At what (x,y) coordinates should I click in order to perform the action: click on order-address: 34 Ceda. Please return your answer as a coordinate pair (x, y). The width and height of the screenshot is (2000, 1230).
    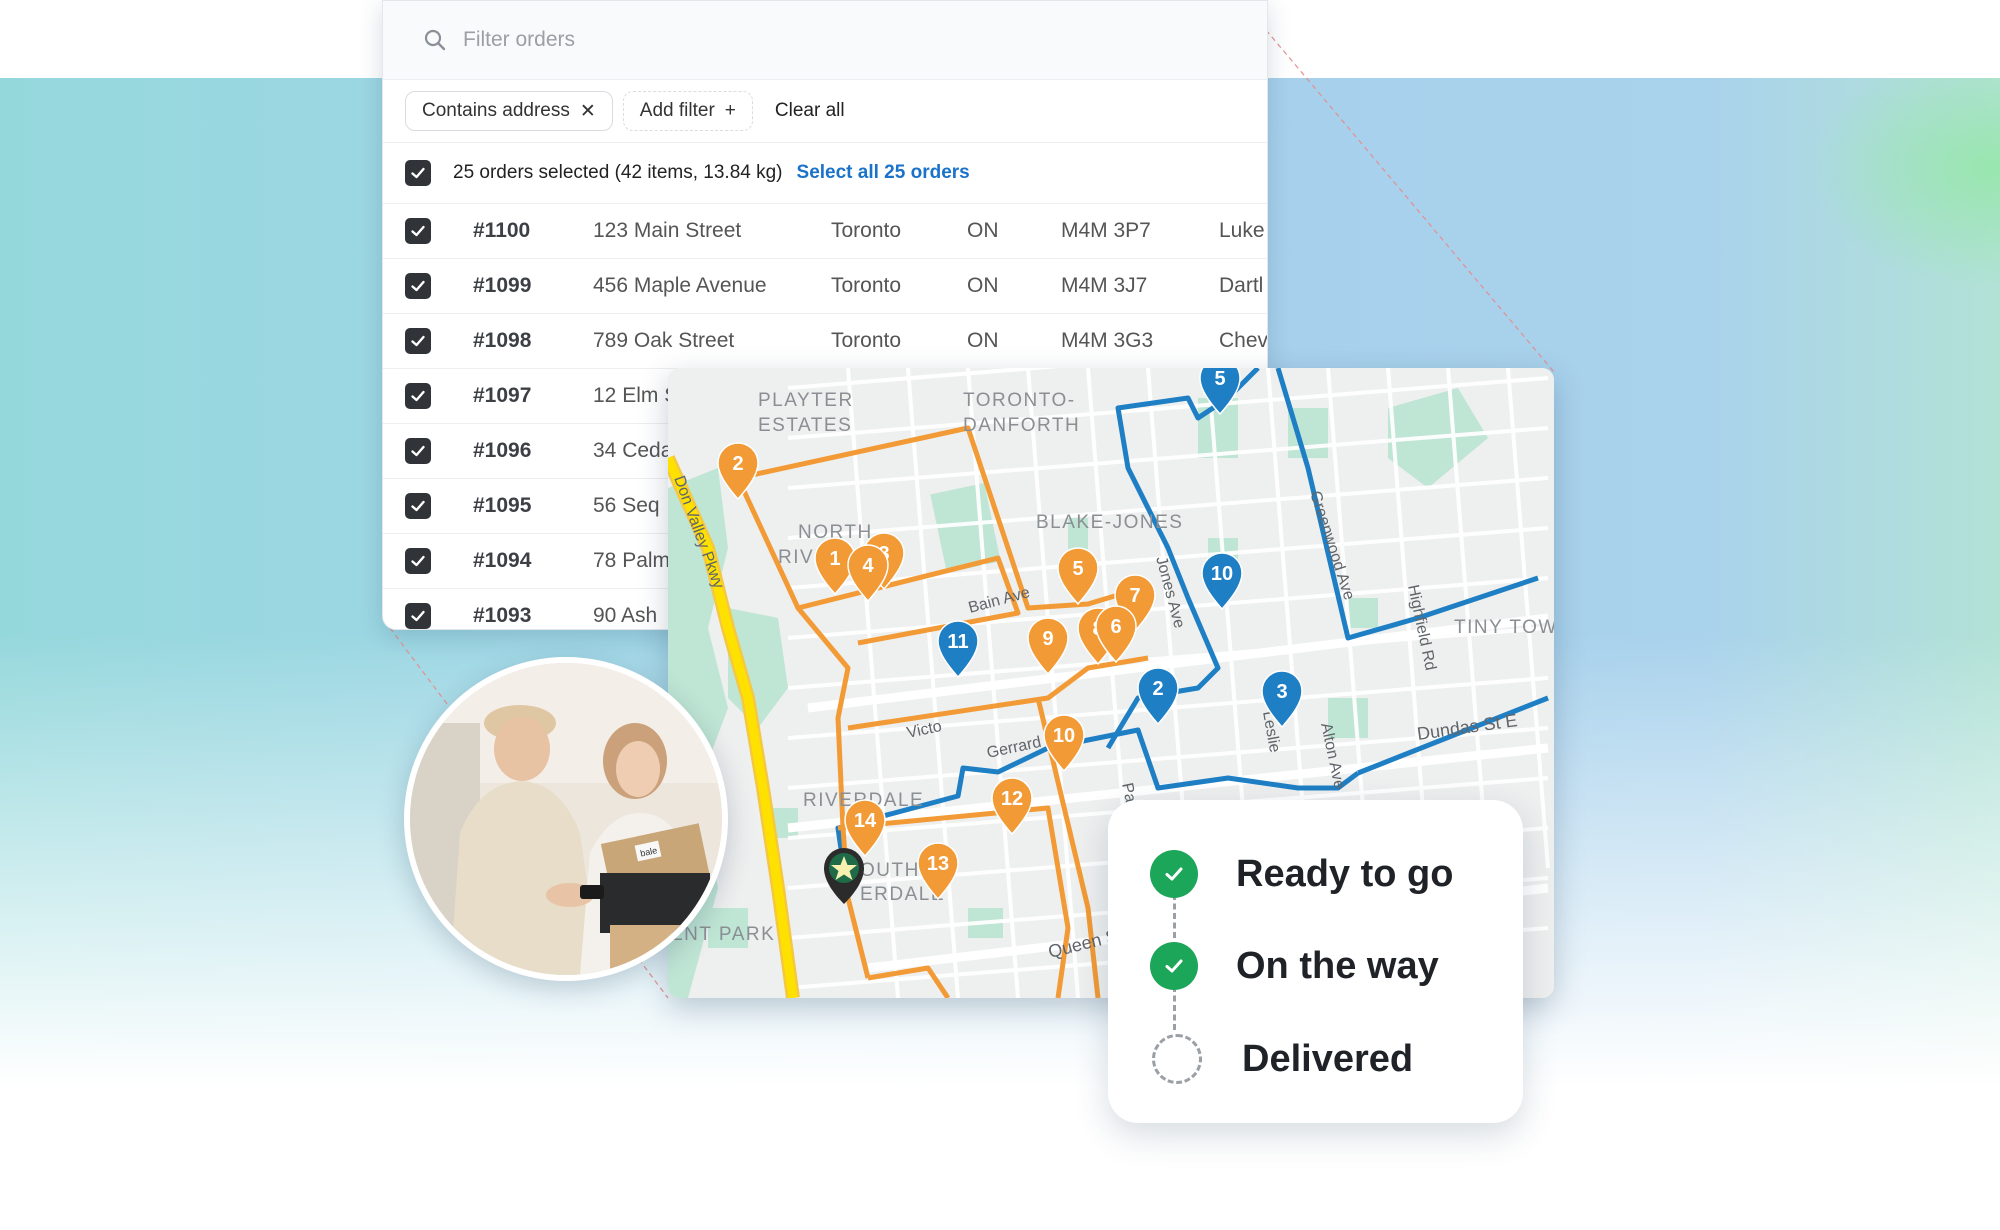
    Looking at the image, I should click on (633, 450).